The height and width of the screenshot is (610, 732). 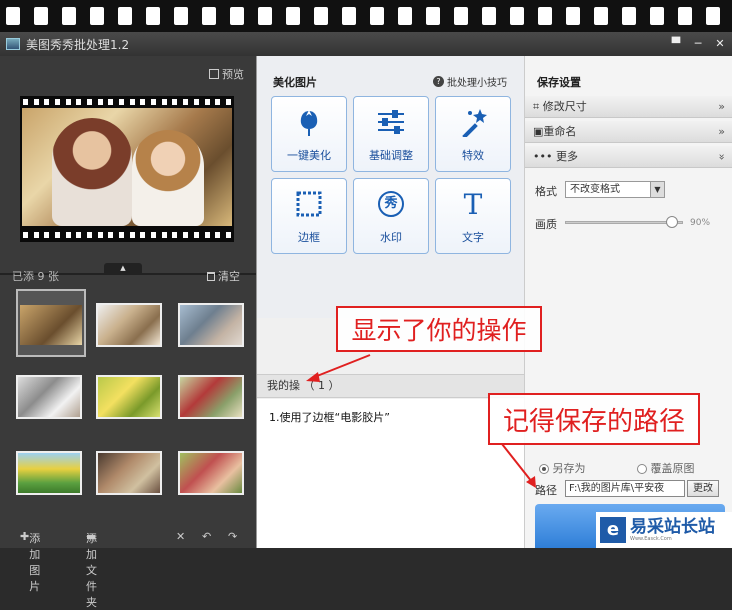 I want to click on tool-auto-beautify: 一键美化, so click(x=309, y=134).